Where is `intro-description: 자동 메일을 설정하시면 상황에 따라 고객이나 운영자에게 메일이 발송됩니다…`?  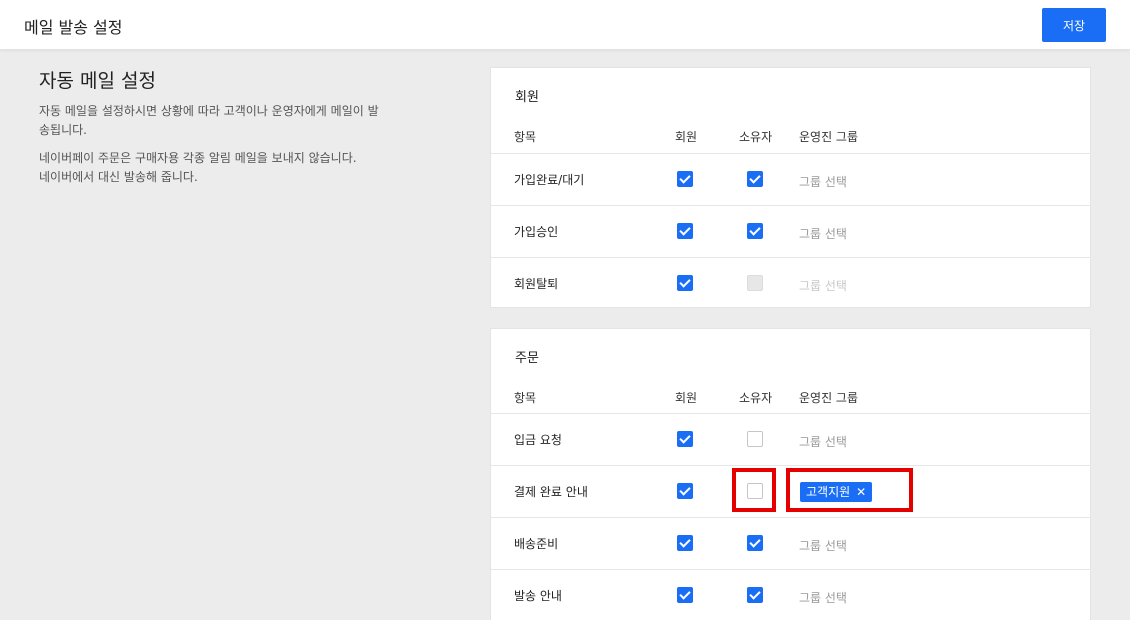 intro-description: 자동 메일을 설정하시면 상황에 따라 고객이나 운영자에게 메일이 발송됩니다… is located at coordinates (209, 120).